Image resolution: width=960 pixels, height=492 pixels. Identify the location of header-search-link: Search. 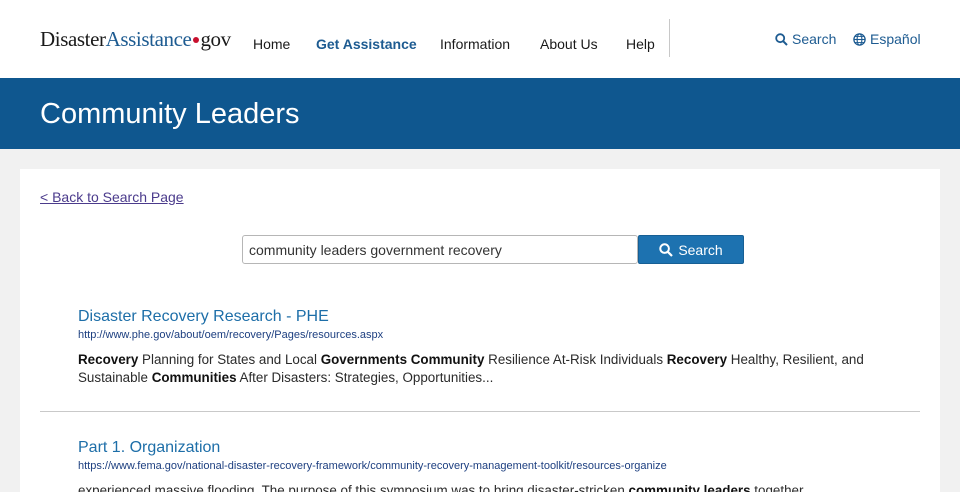
(805, 39).